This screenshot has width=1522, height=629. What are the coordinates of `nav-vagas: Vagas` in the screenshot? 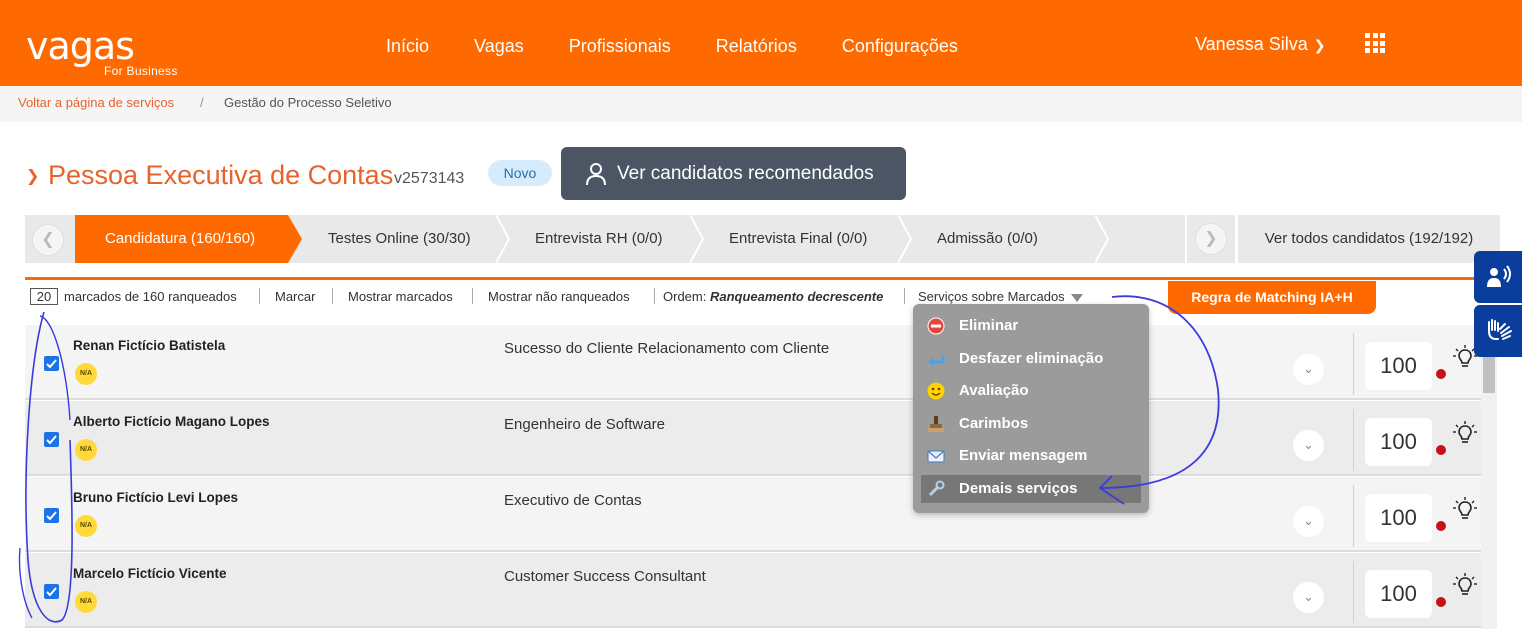 It's located at (499, 46).